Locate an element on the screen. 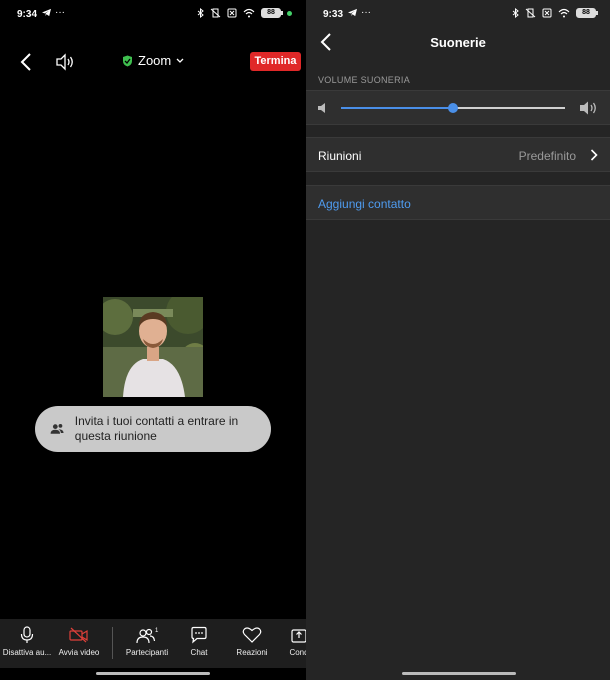 This screenshot has height=680, width=610. volume-slider is located at coordinates (453, 108).